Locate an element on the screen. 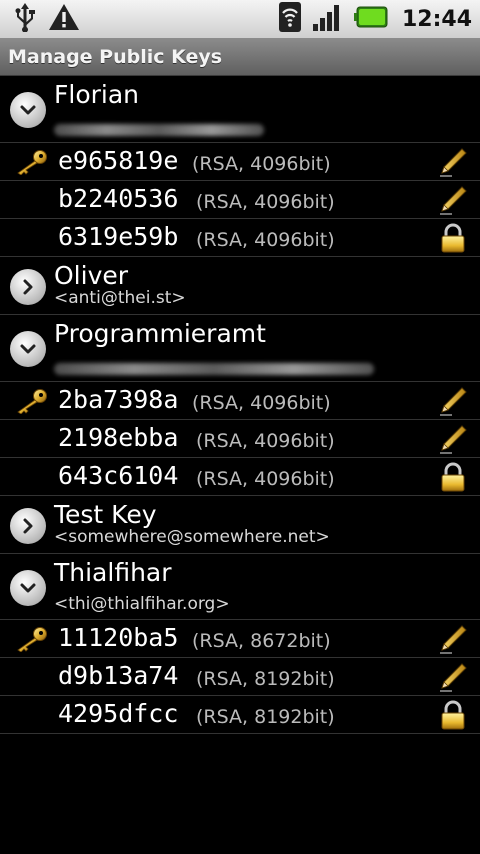 The height and width of the screenshot is (854, 480). warning-icon is located at coordinates (64, 19).